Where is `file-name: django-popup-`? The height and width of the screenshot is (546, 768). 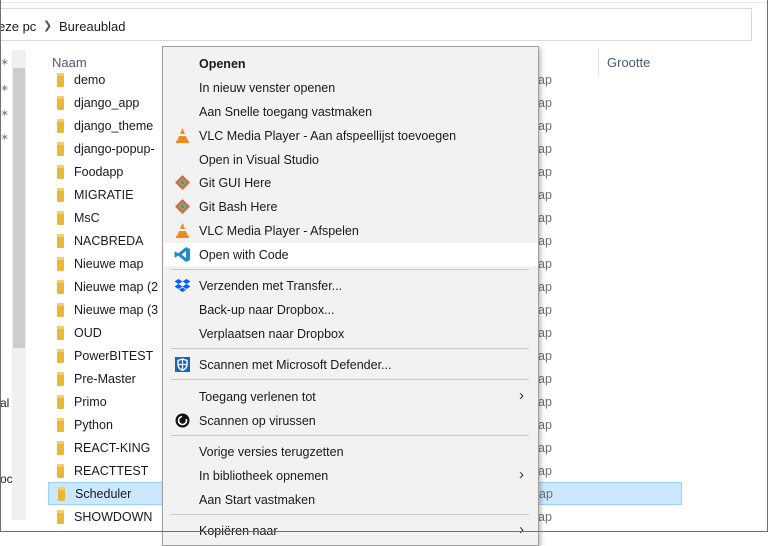
file-name: django-popup- is located at coordinates (114, 149).